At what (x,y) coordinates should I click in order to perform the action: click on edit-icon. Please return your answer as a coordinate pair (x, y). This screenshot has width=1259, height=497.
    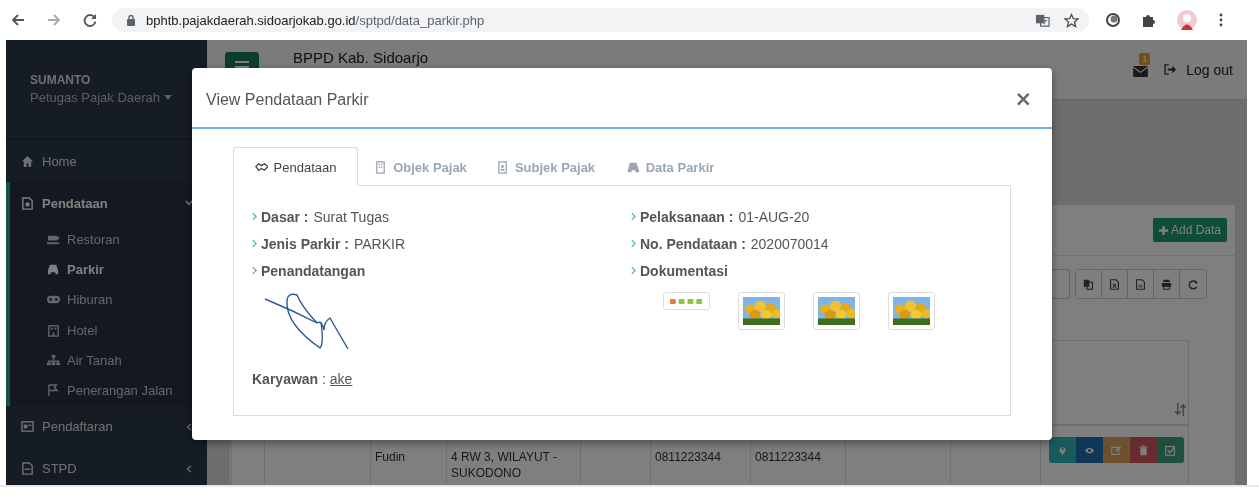
    Looking at the image, I should click on (1116, 450).